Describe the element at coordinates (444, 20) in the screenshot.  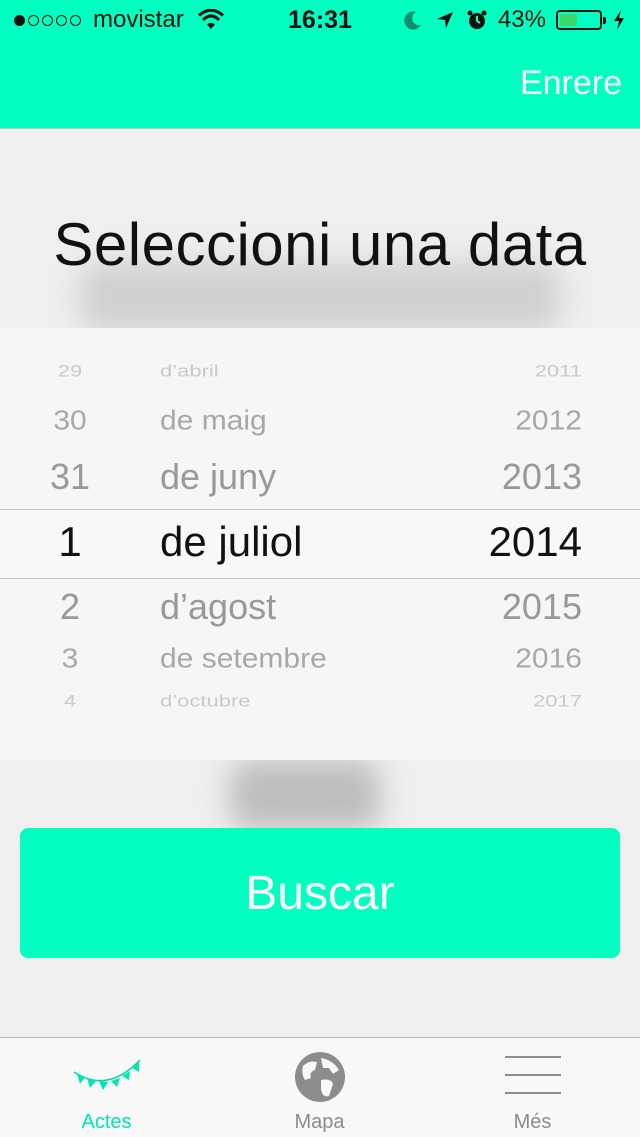
I see `location-arrow-icon` at that location.